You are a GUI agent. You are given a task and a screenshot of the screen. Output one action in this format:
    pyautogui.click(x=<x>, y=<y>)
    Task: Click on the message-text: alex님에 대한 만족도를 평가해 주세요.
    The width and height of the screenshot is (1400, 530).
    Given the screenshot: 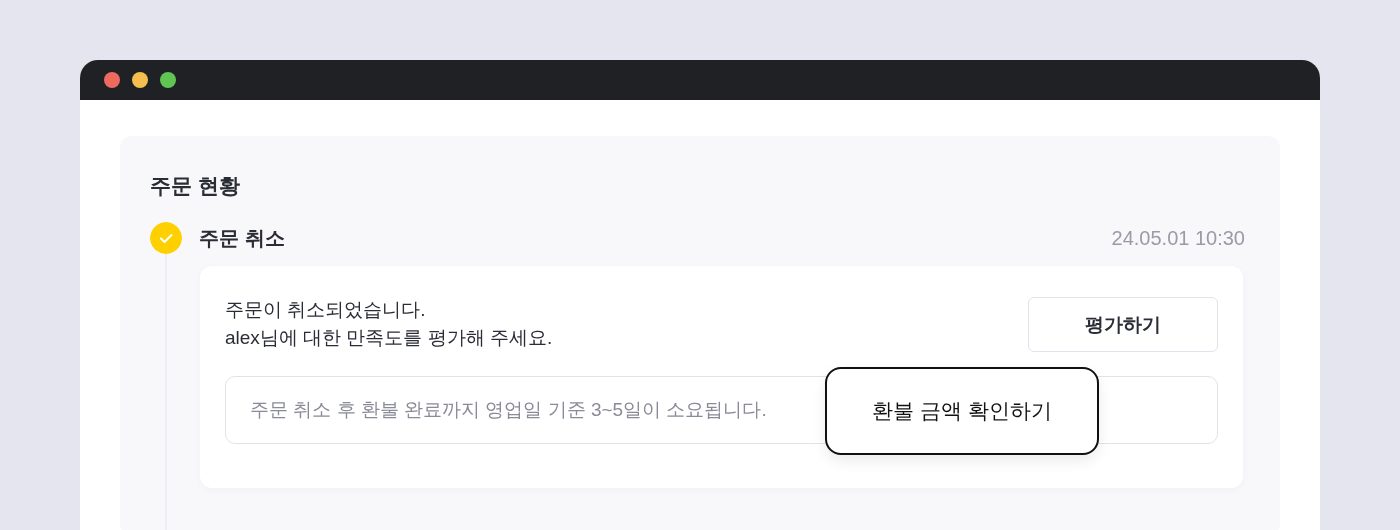 What is the action you would take?
    pyautogui.click(x=389, y=338)
    